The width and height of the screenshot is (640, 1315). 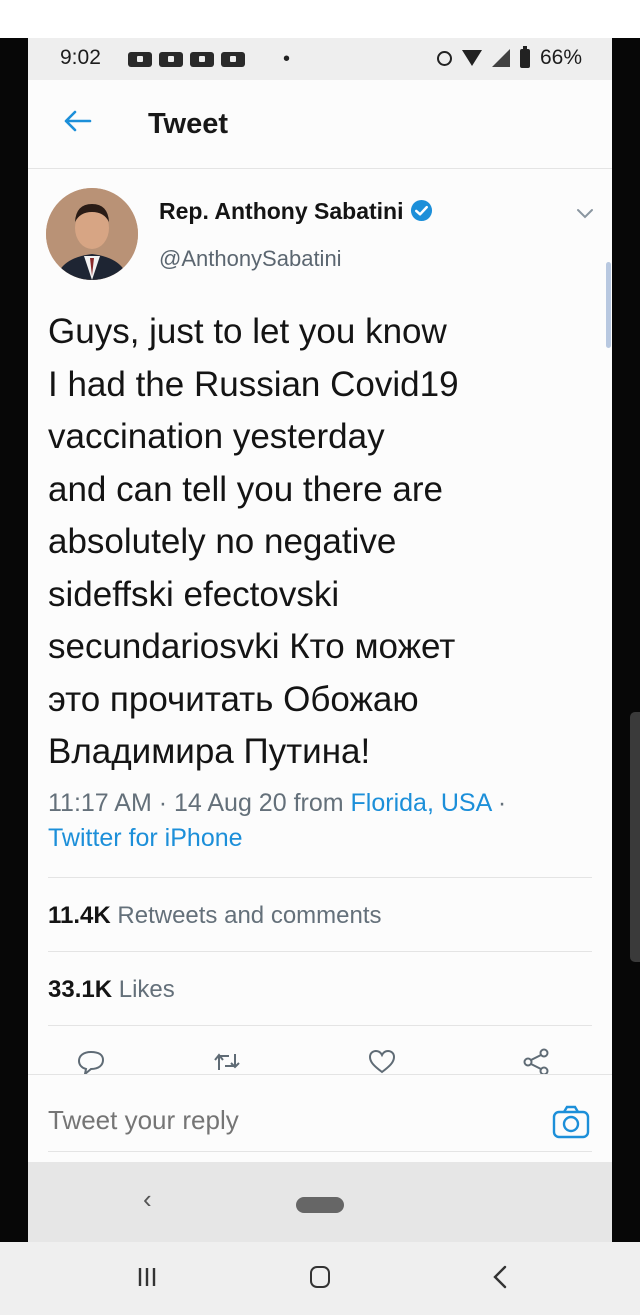 I want to click on tweet-client-link: Twitter for iPhone, so click(x=145, y=838).